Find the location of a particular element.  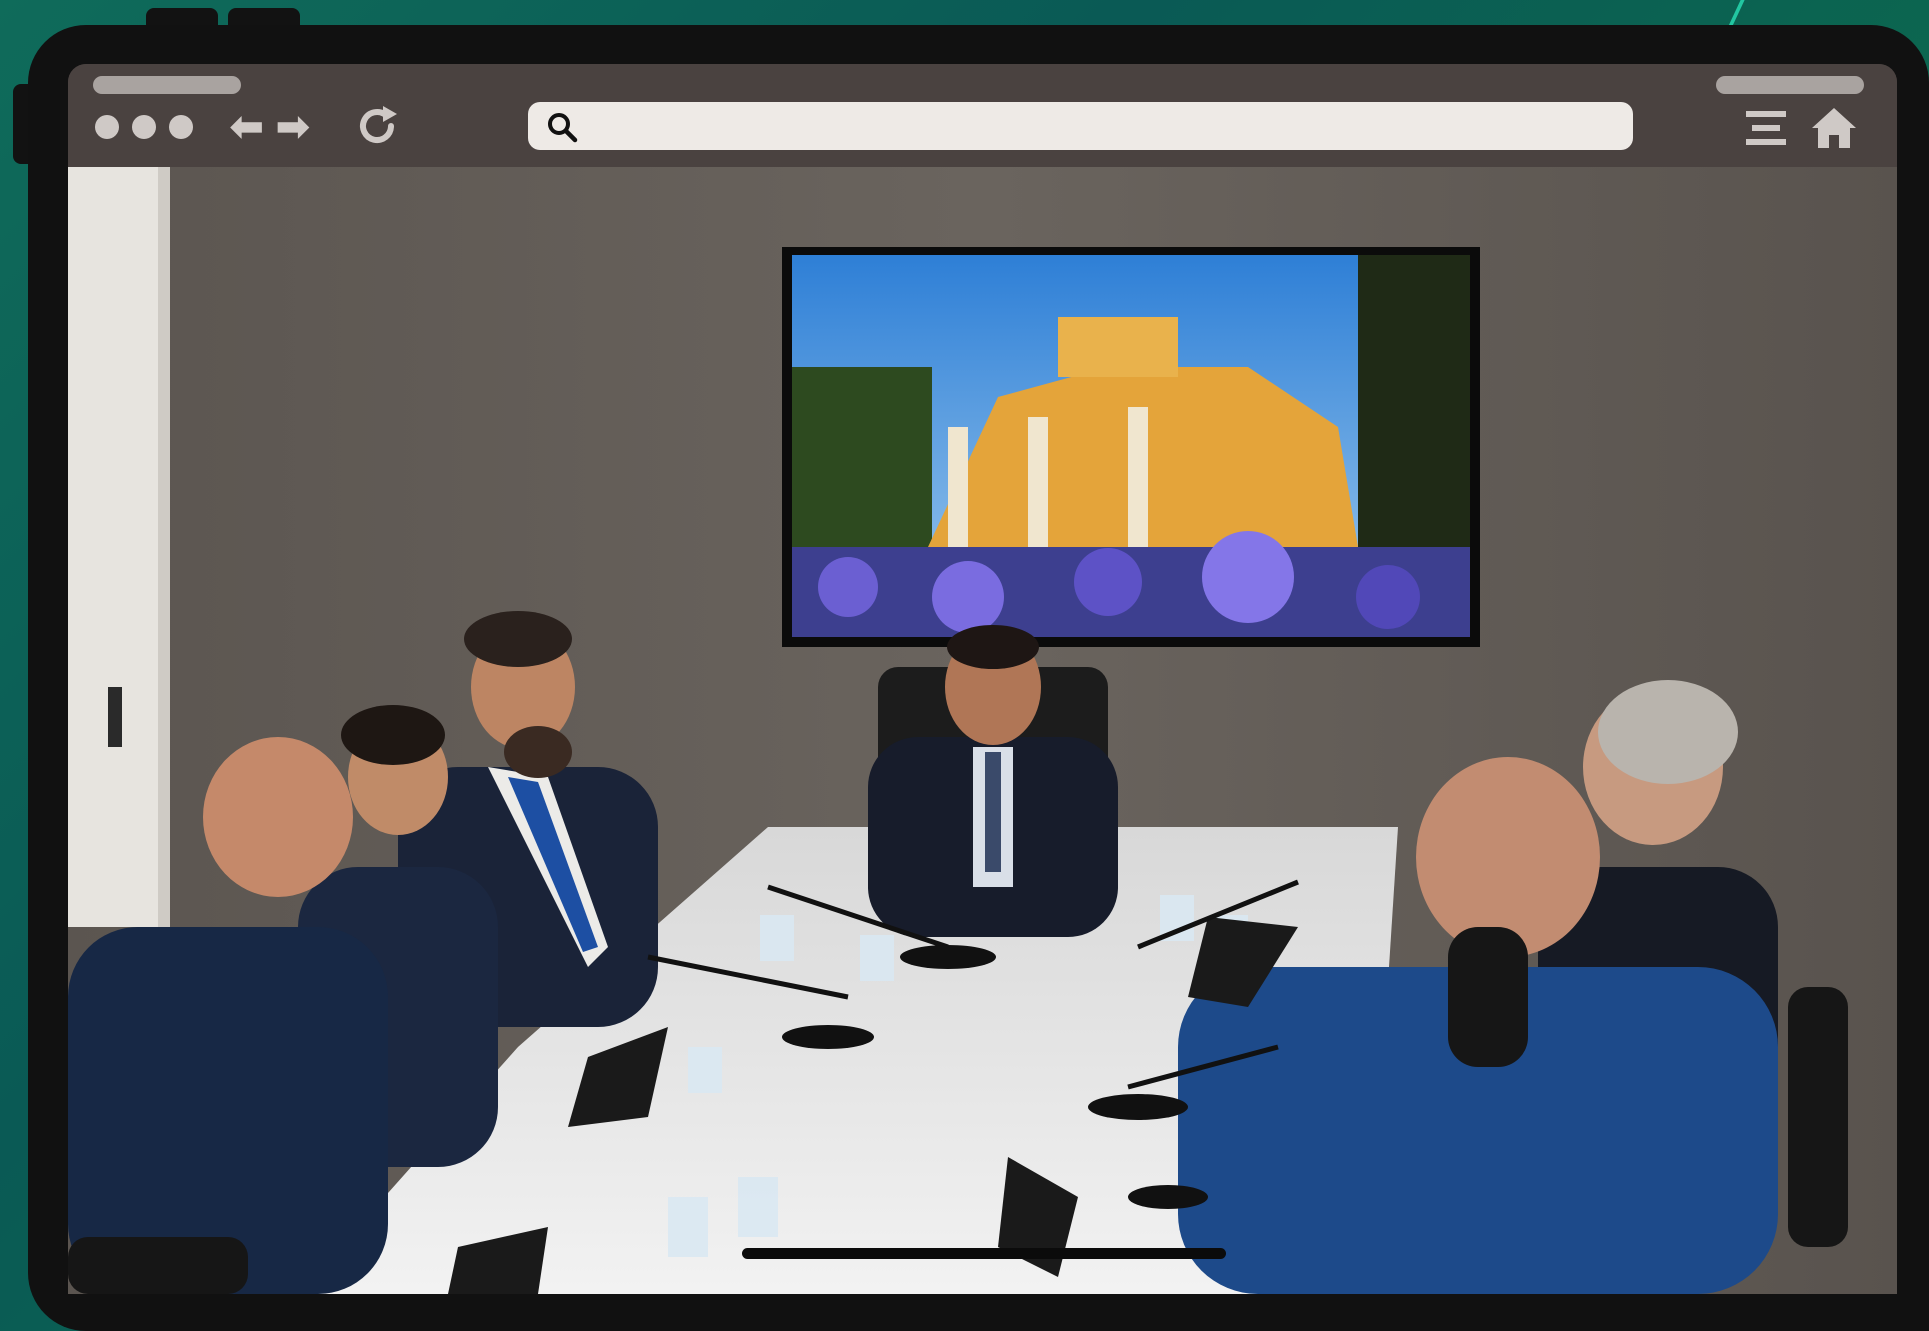

home-icon is located at coordinates (1834, 128).